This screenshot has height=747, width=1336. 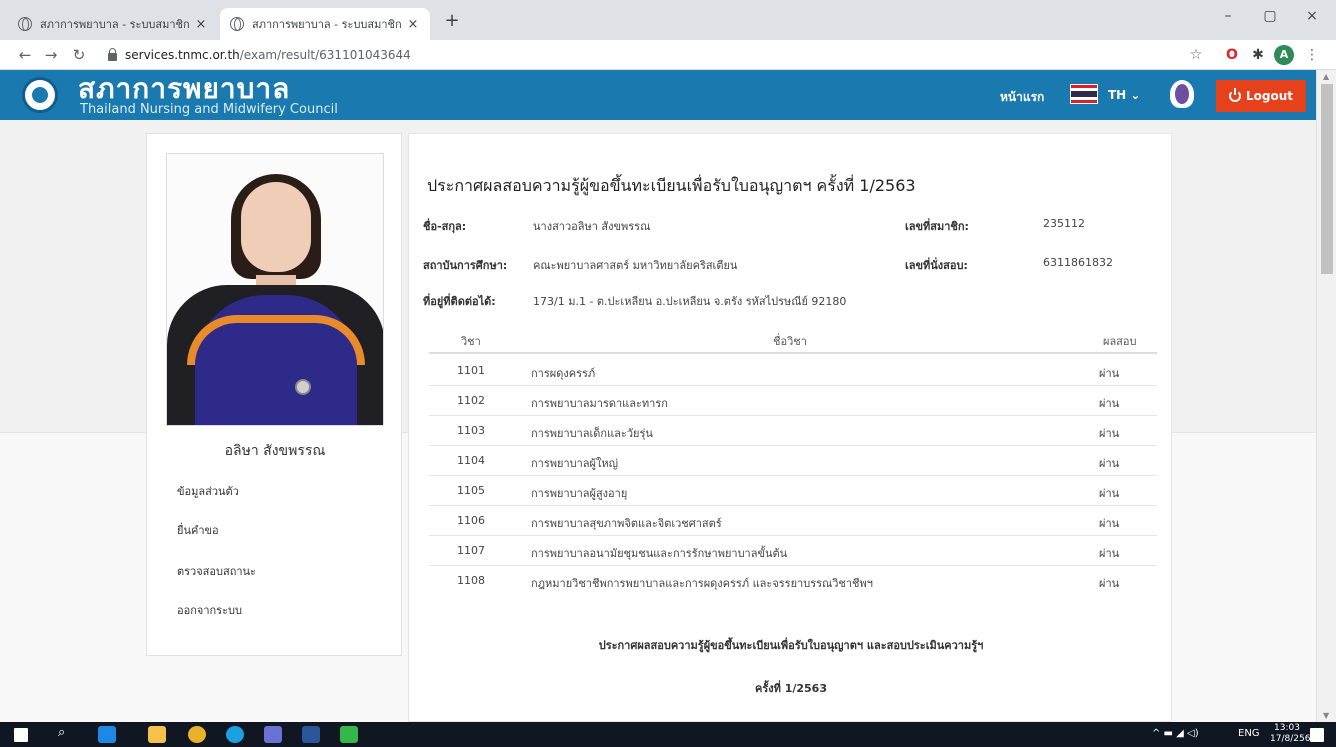 What do you see at coordinates (1269, 96) in the screenshot?
I see `logout-label: Logout` at bounding box center [1269, 96].